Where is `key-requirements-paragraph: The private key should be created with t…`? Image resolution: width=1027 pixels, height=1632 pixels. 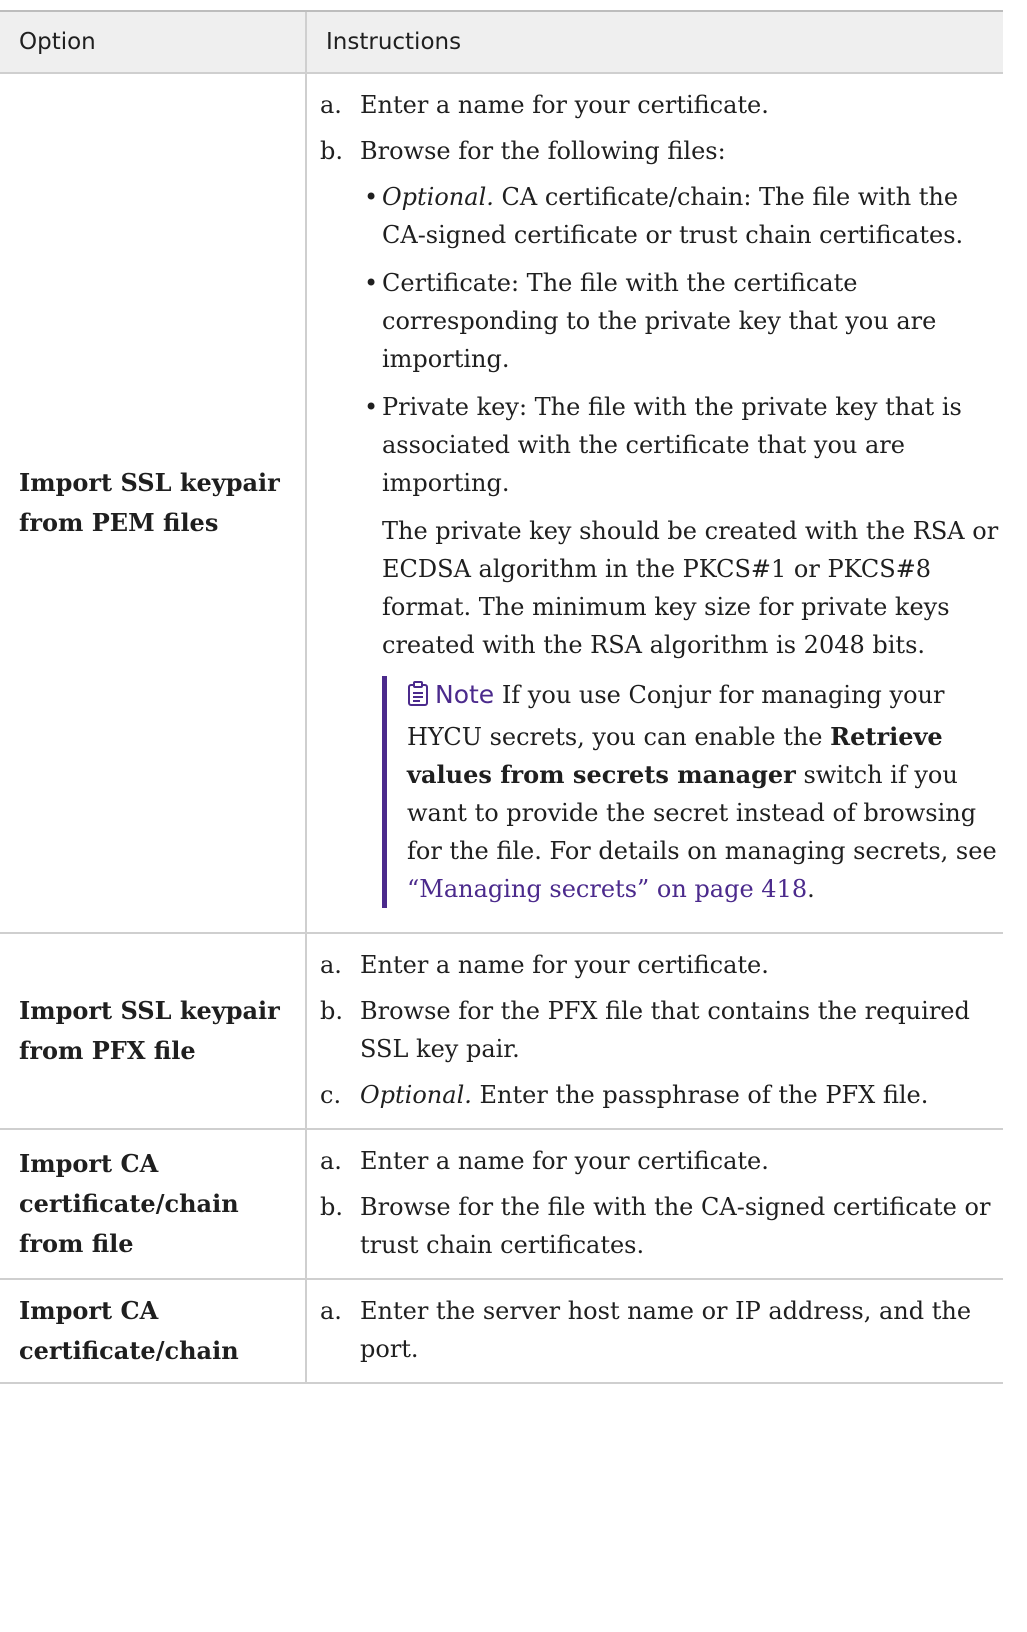 key-requirements-paragraph: The private key should be created with t… is located at coordinates (690, 588).